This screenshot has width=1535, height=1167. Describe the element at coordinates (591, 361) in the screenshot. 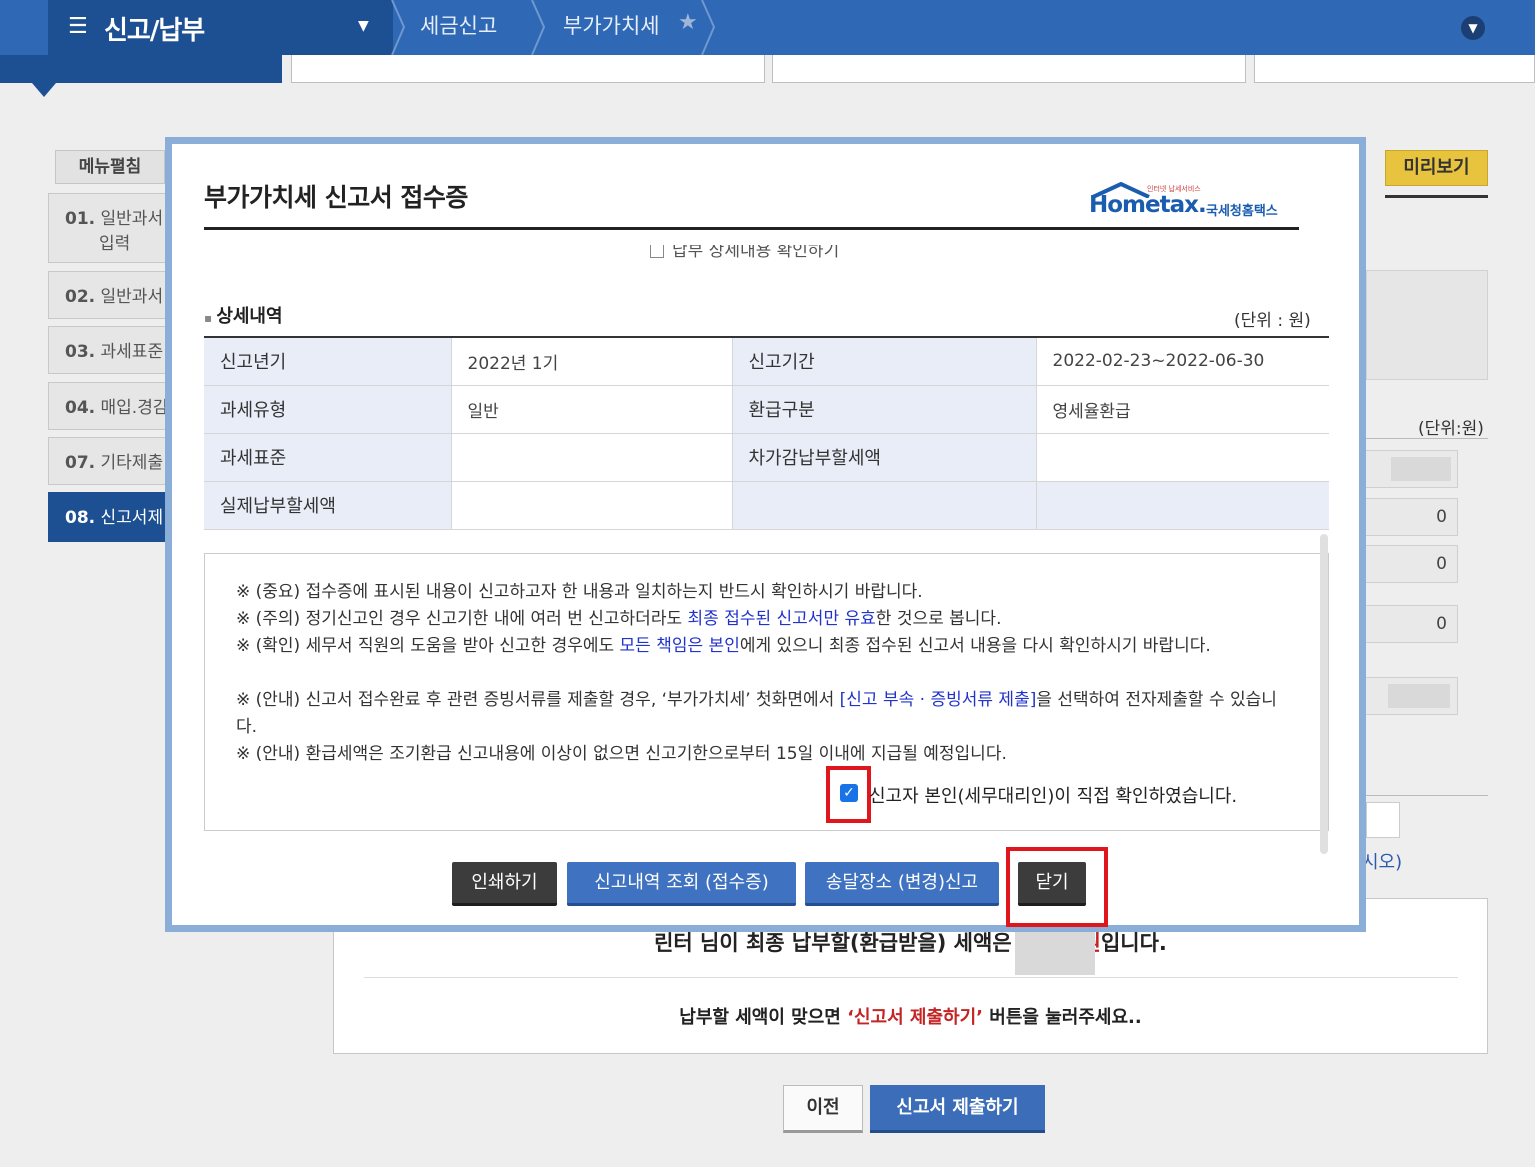

I see `table-cell: 2022년 1기` at that location.